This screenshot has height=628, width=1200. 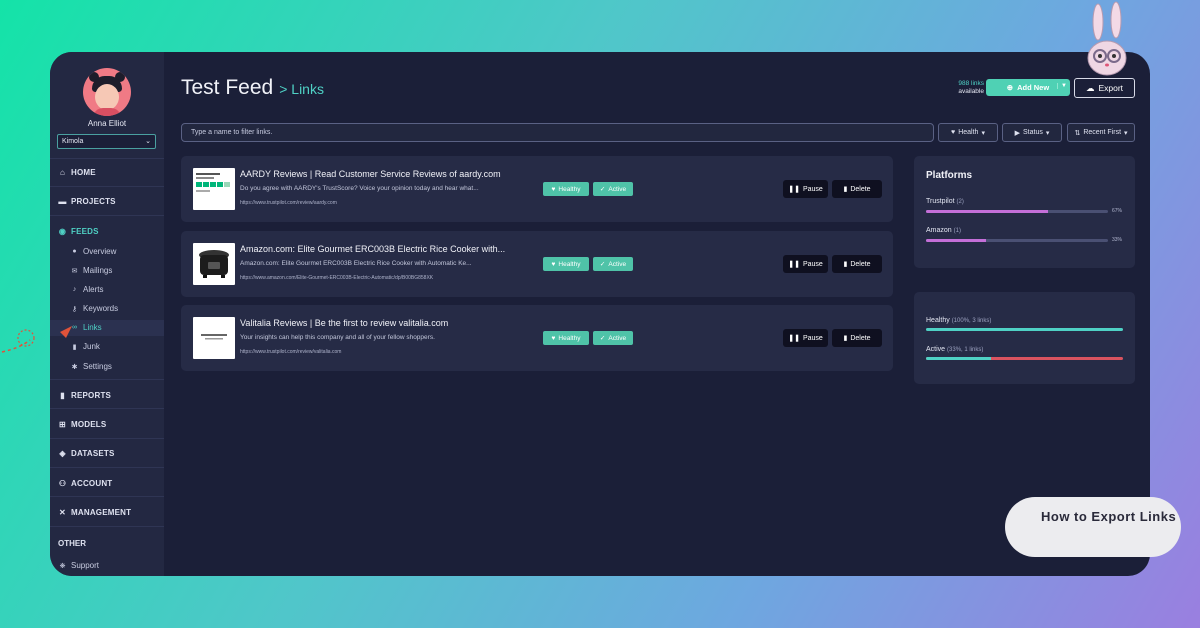 I want to click on sort-button: ⇅ Recent First ▾, so click(x=1101, y=132).